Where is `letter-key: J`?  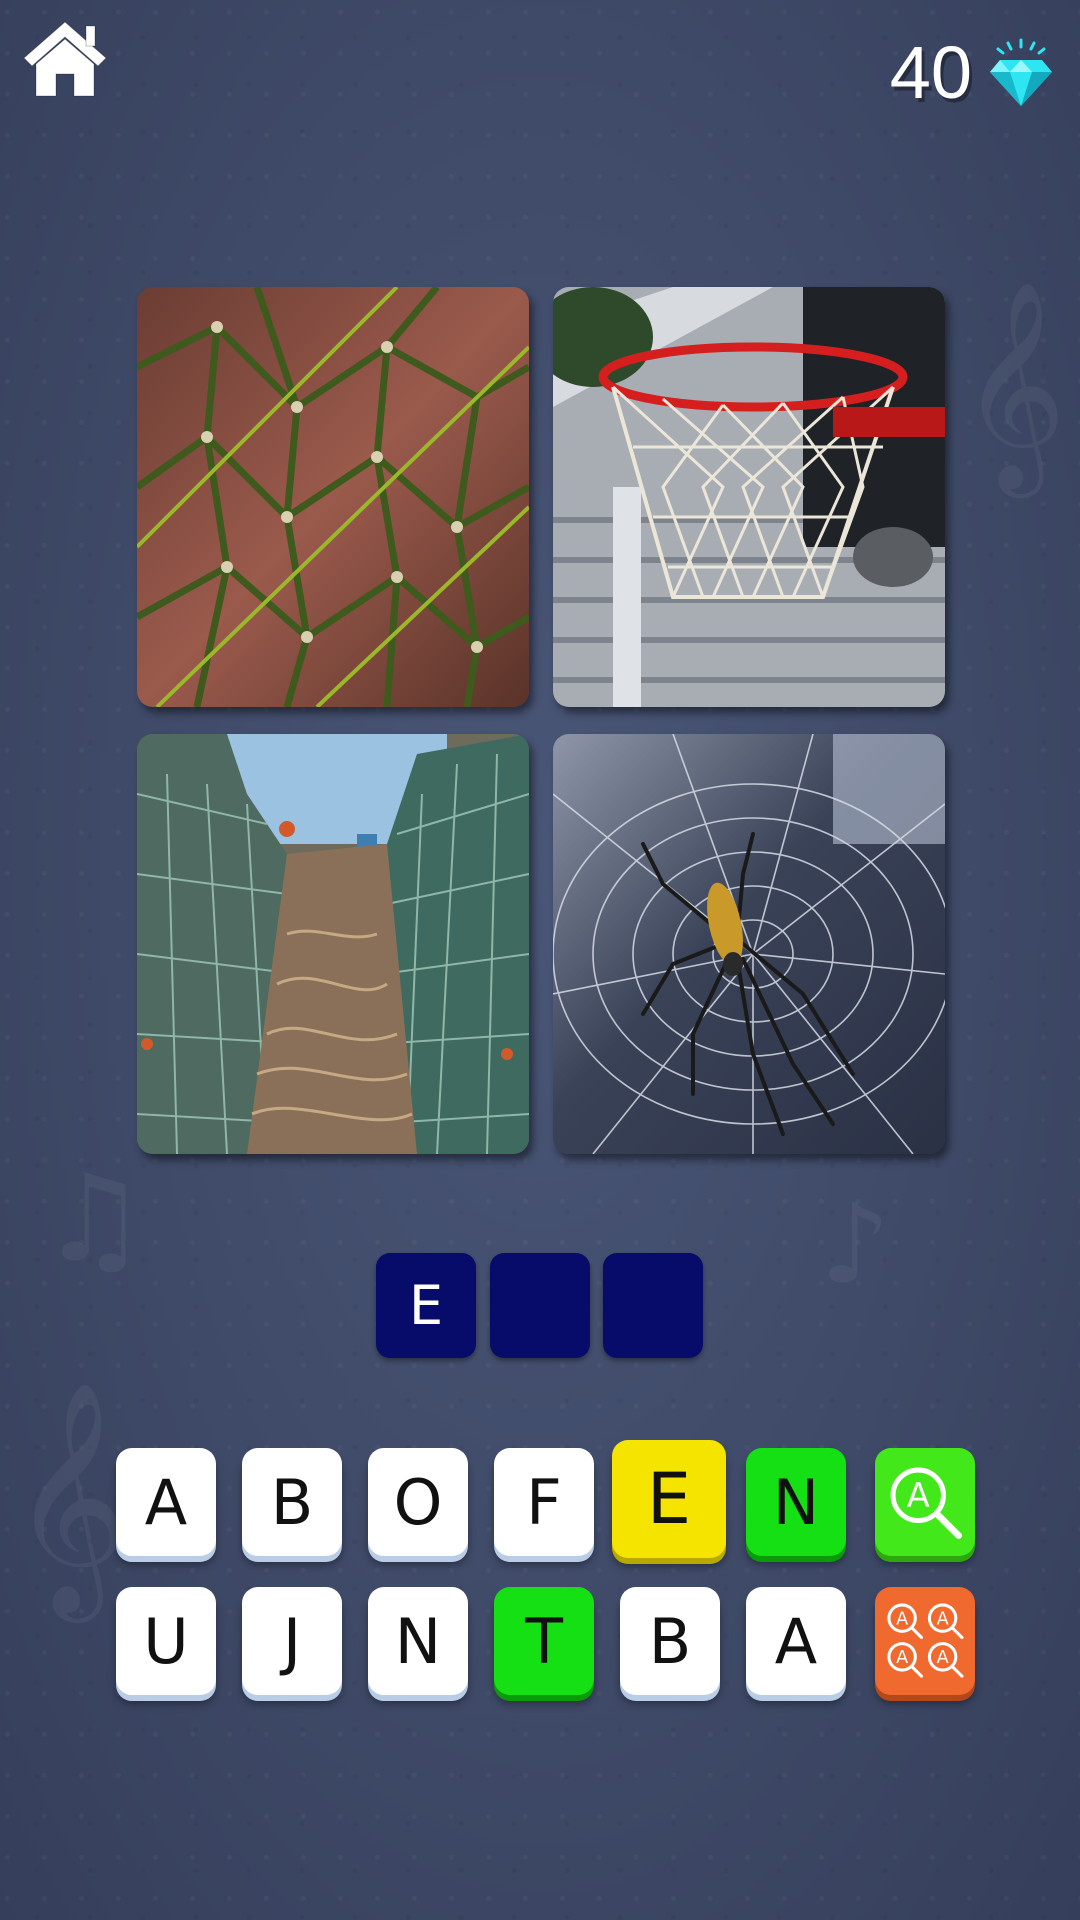 letter-key: J is located at coordinates (292, 1641).